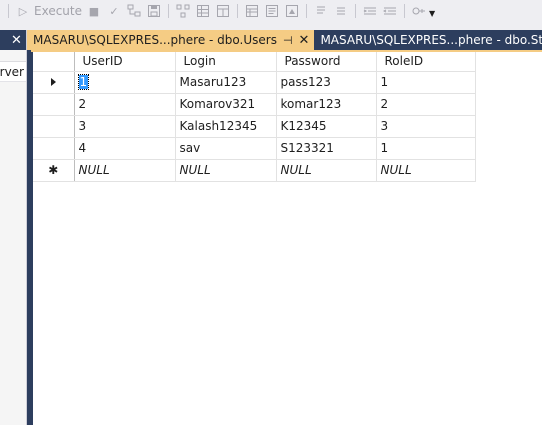 This screenshot has height=425, width=542. Describe the element at coordinates (431, 40) in the screenshot. I see `tab-label: MASARU\SQLEXPRES...phere - dbo.Staff` at that location.